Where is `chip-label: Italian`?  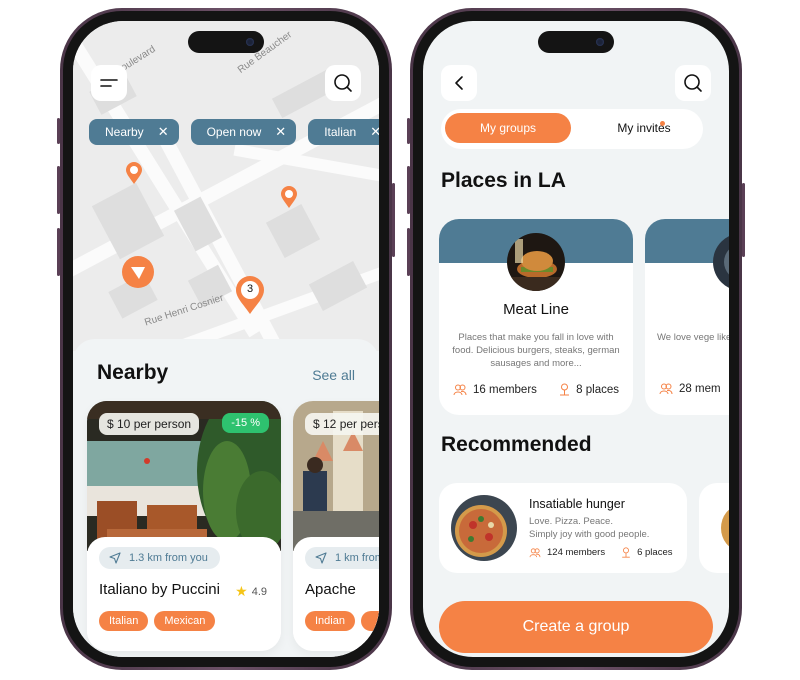 chip-label: Italian is located at coordinates (340, 132).